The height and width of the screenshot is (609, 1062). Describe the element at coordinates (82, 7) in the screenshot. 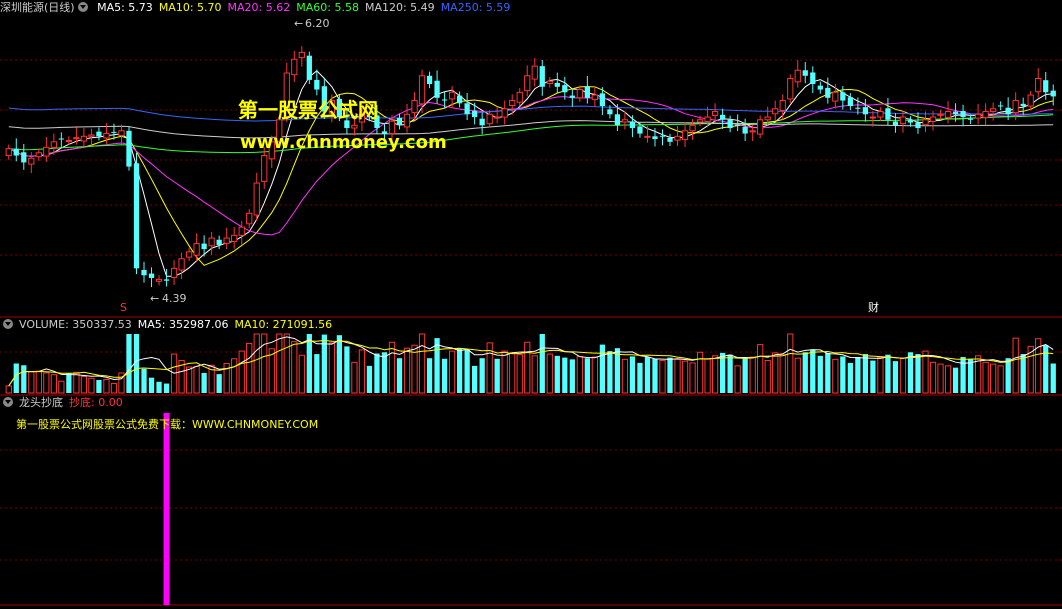

I see `settings-dropdown-icon` at that location.